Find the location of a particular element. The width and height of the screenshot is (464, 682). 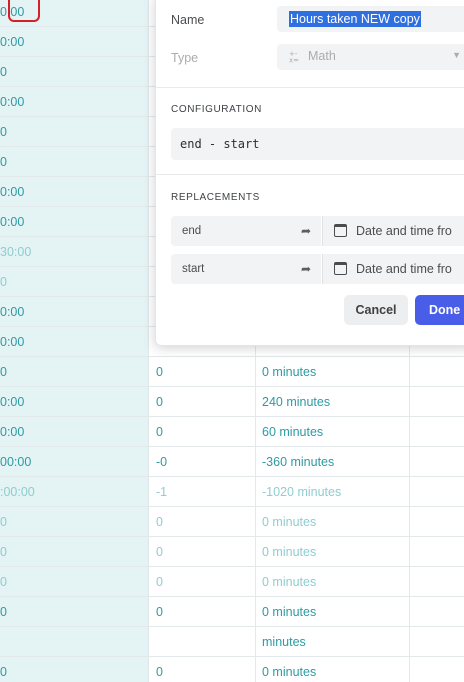

replacements-heading: REPLACEMENTS is located at coordinates (215, 197).